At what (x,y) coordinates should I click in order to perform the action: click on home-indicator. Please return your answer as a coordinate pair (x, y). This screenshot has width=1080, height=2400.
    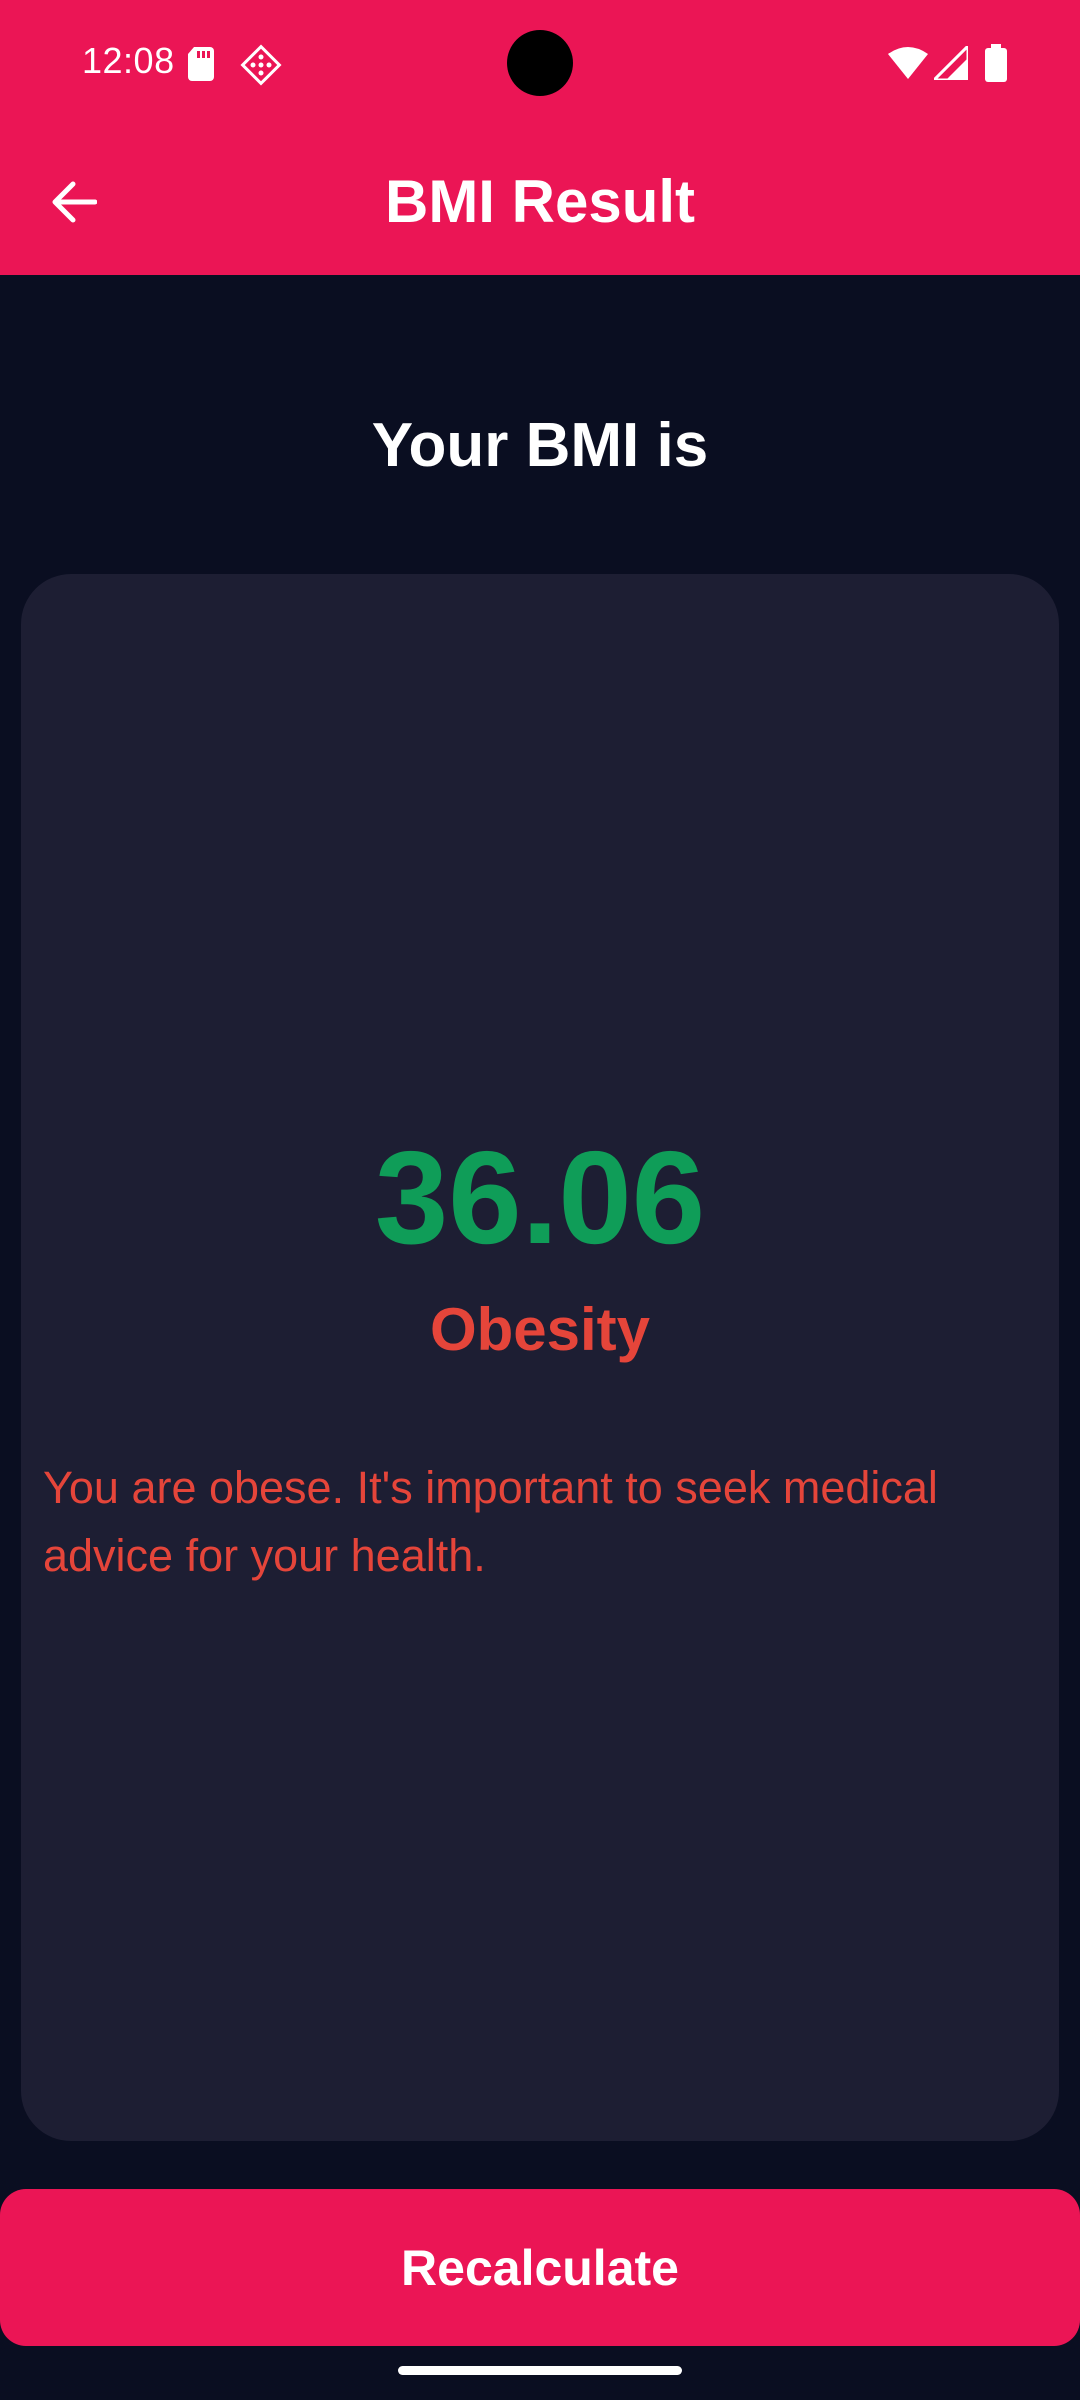
    Looking at the image, I should click on (540, 2370).